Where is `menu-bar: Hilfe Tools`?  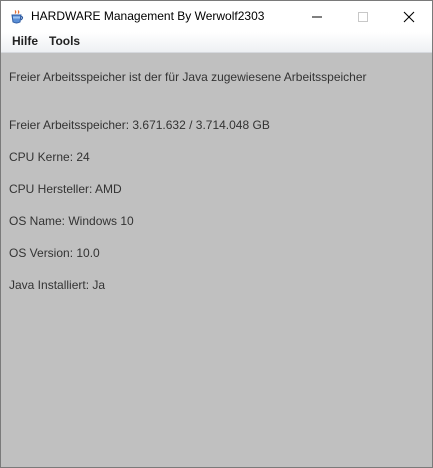
menu-bar: Hilfe Tools is located at coordinates (216, 42).